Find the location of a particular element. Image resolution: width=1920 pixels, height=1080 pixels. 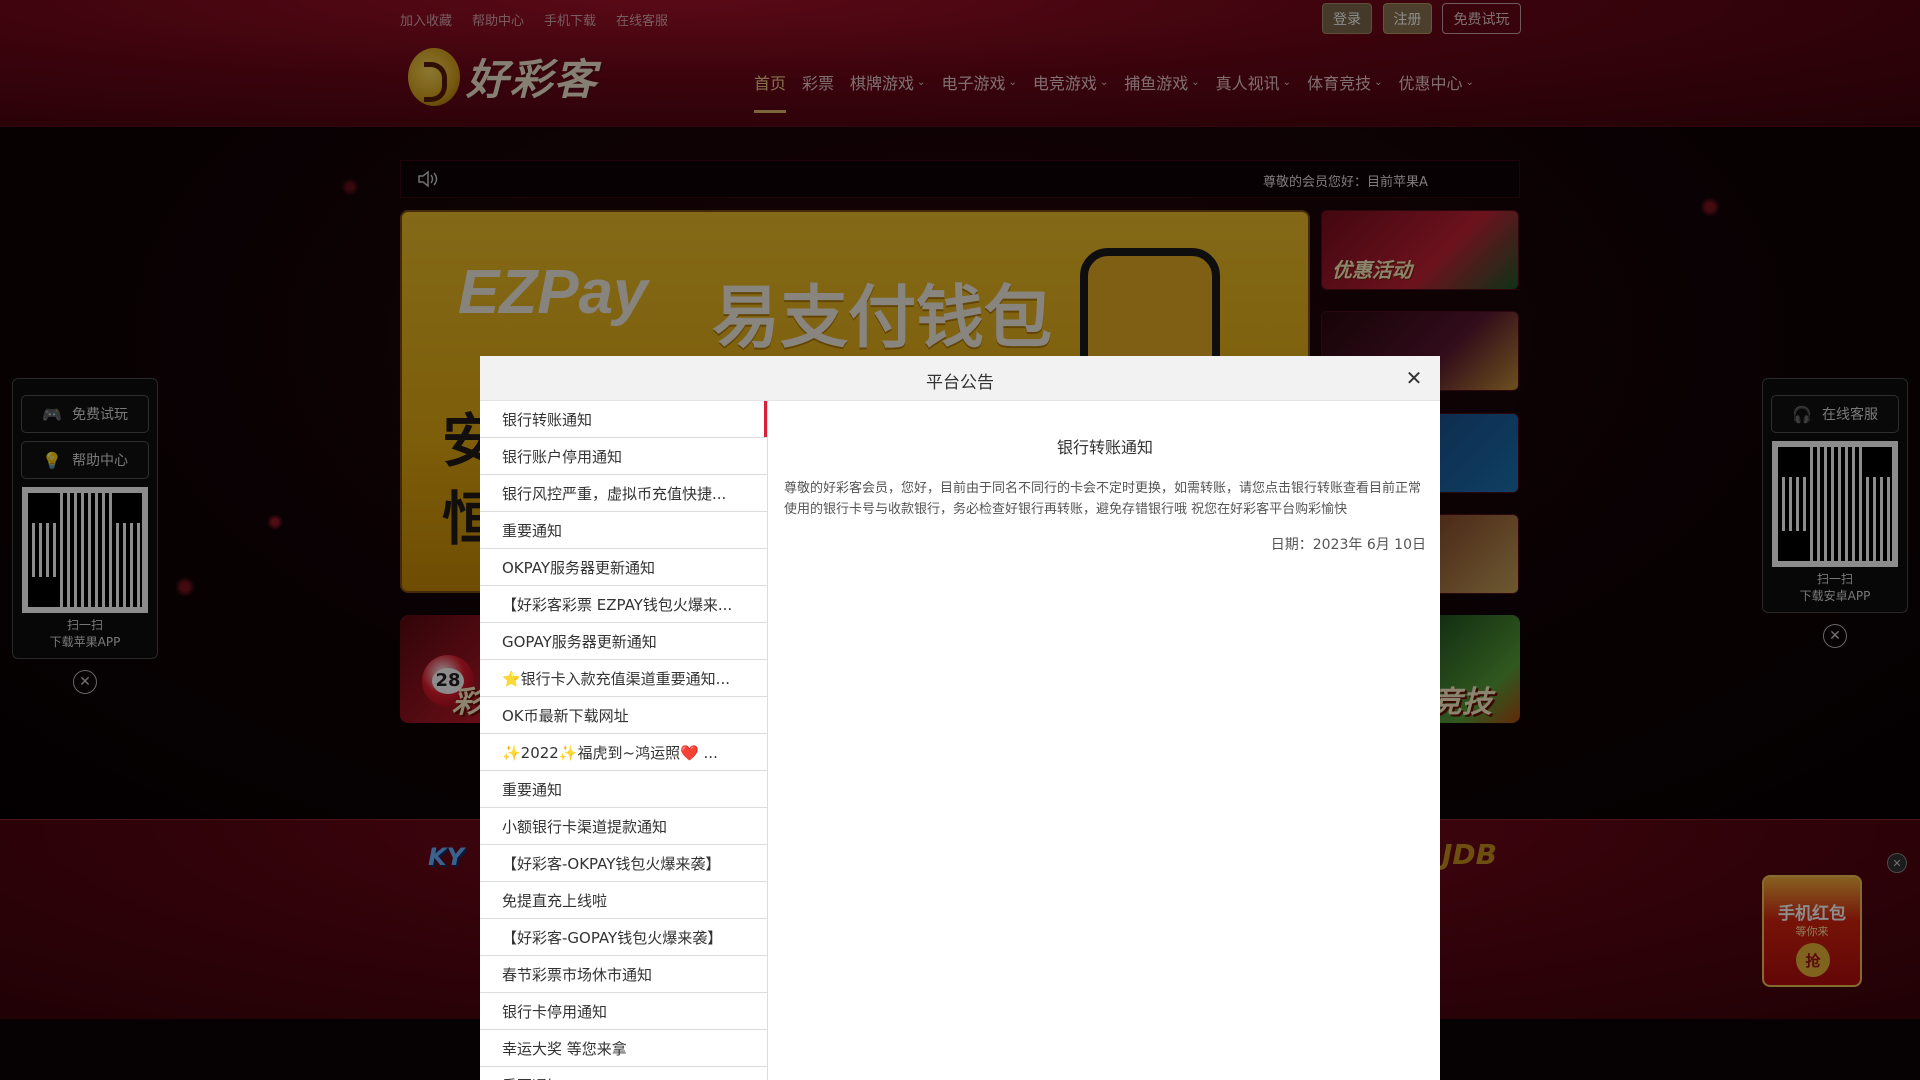

notice-list-item: 幸运大奖 等您来拿 is located at coordinates (623, 1048).